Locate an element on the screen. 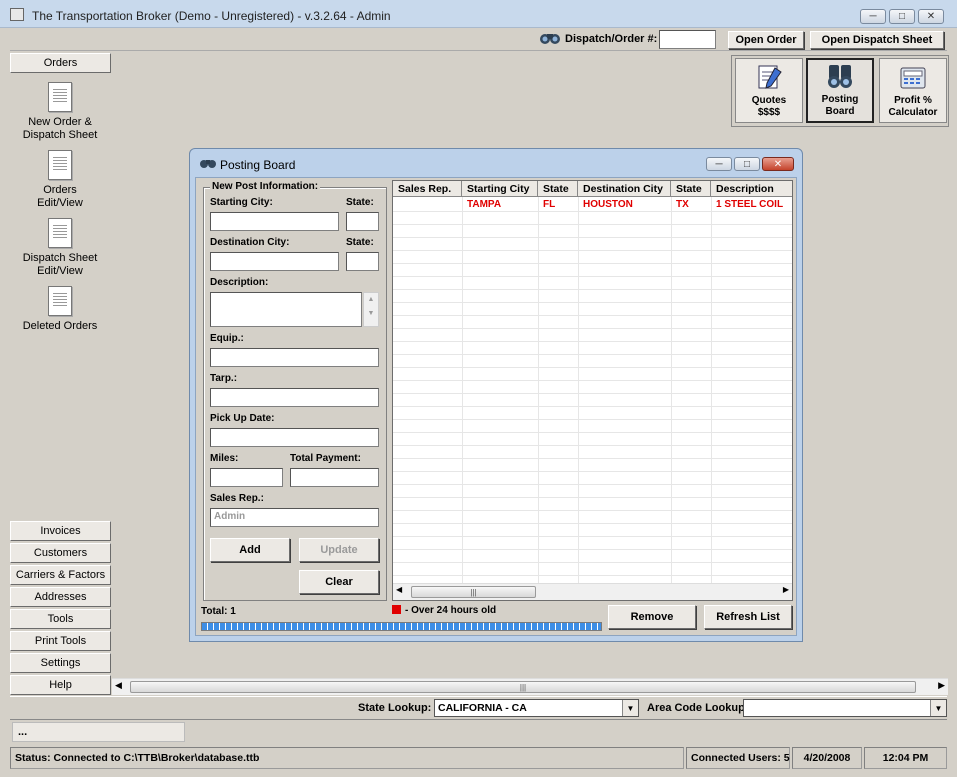 The height and width of the screenshot is (777, 957). close-button: ✕ is located at coordinates (931, 16).